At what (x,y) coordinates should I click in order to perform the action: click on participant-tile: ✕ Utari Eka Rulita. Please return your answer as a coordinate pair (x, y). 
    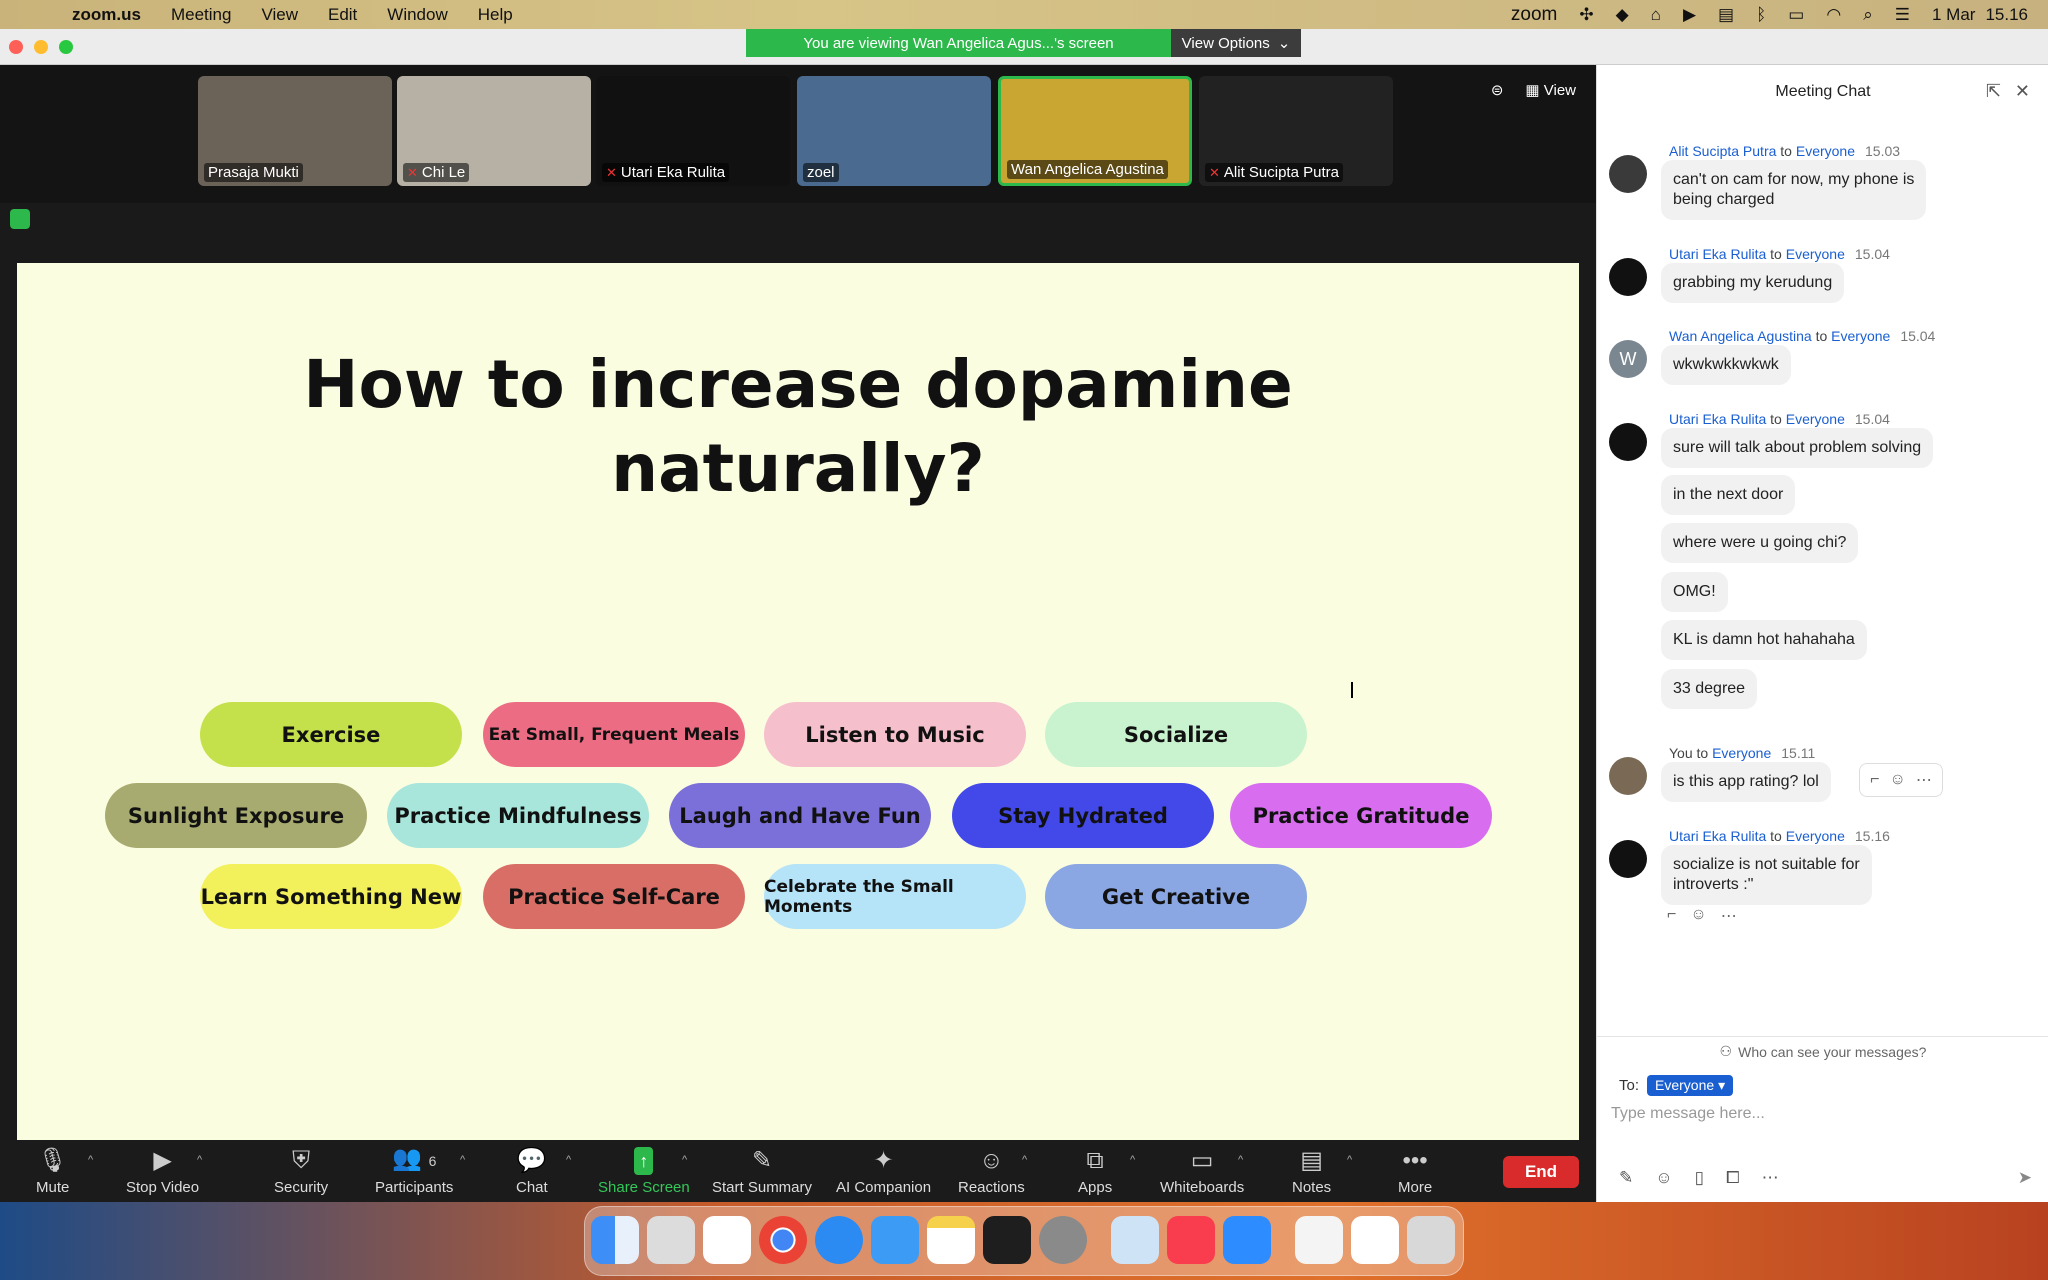
    Looking at the image, I should click on (693, 131).